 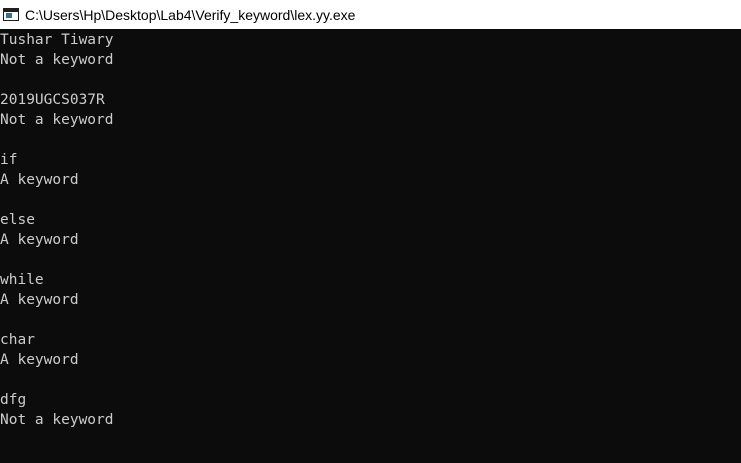 What do you see at coordinates (17, 220) in the screenshot?
I see `console-line: else` at bounding box center [17, 220].